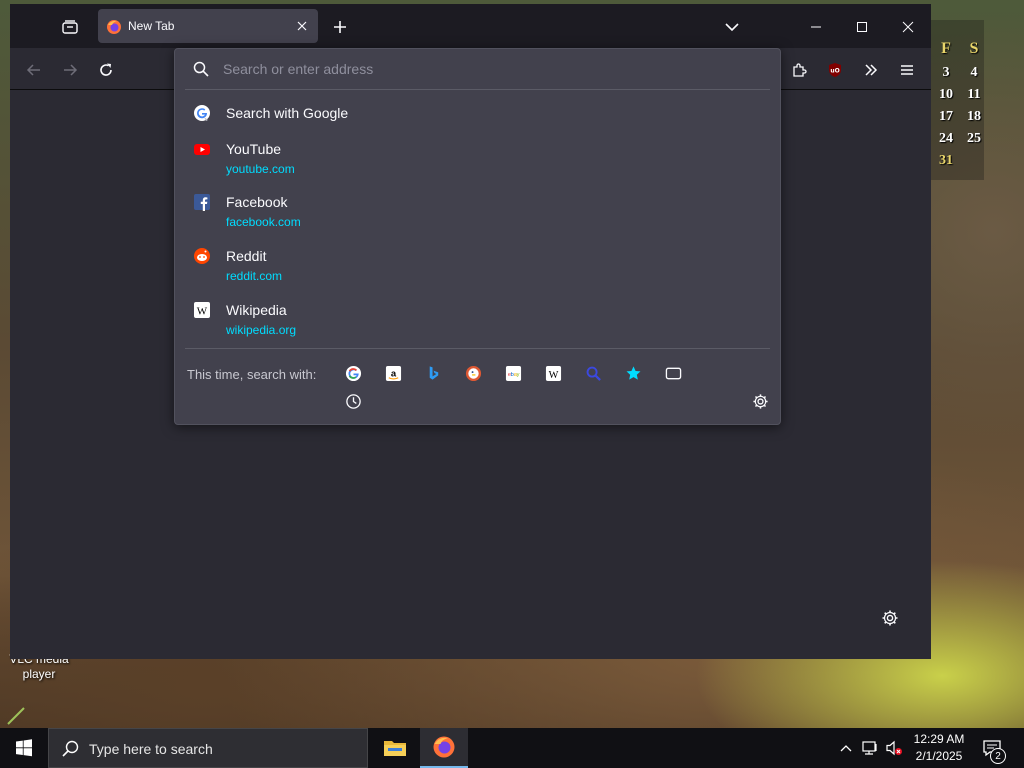 This screenshot has width=1024, height=768. I want to click on google-icon, so click(353, 373).